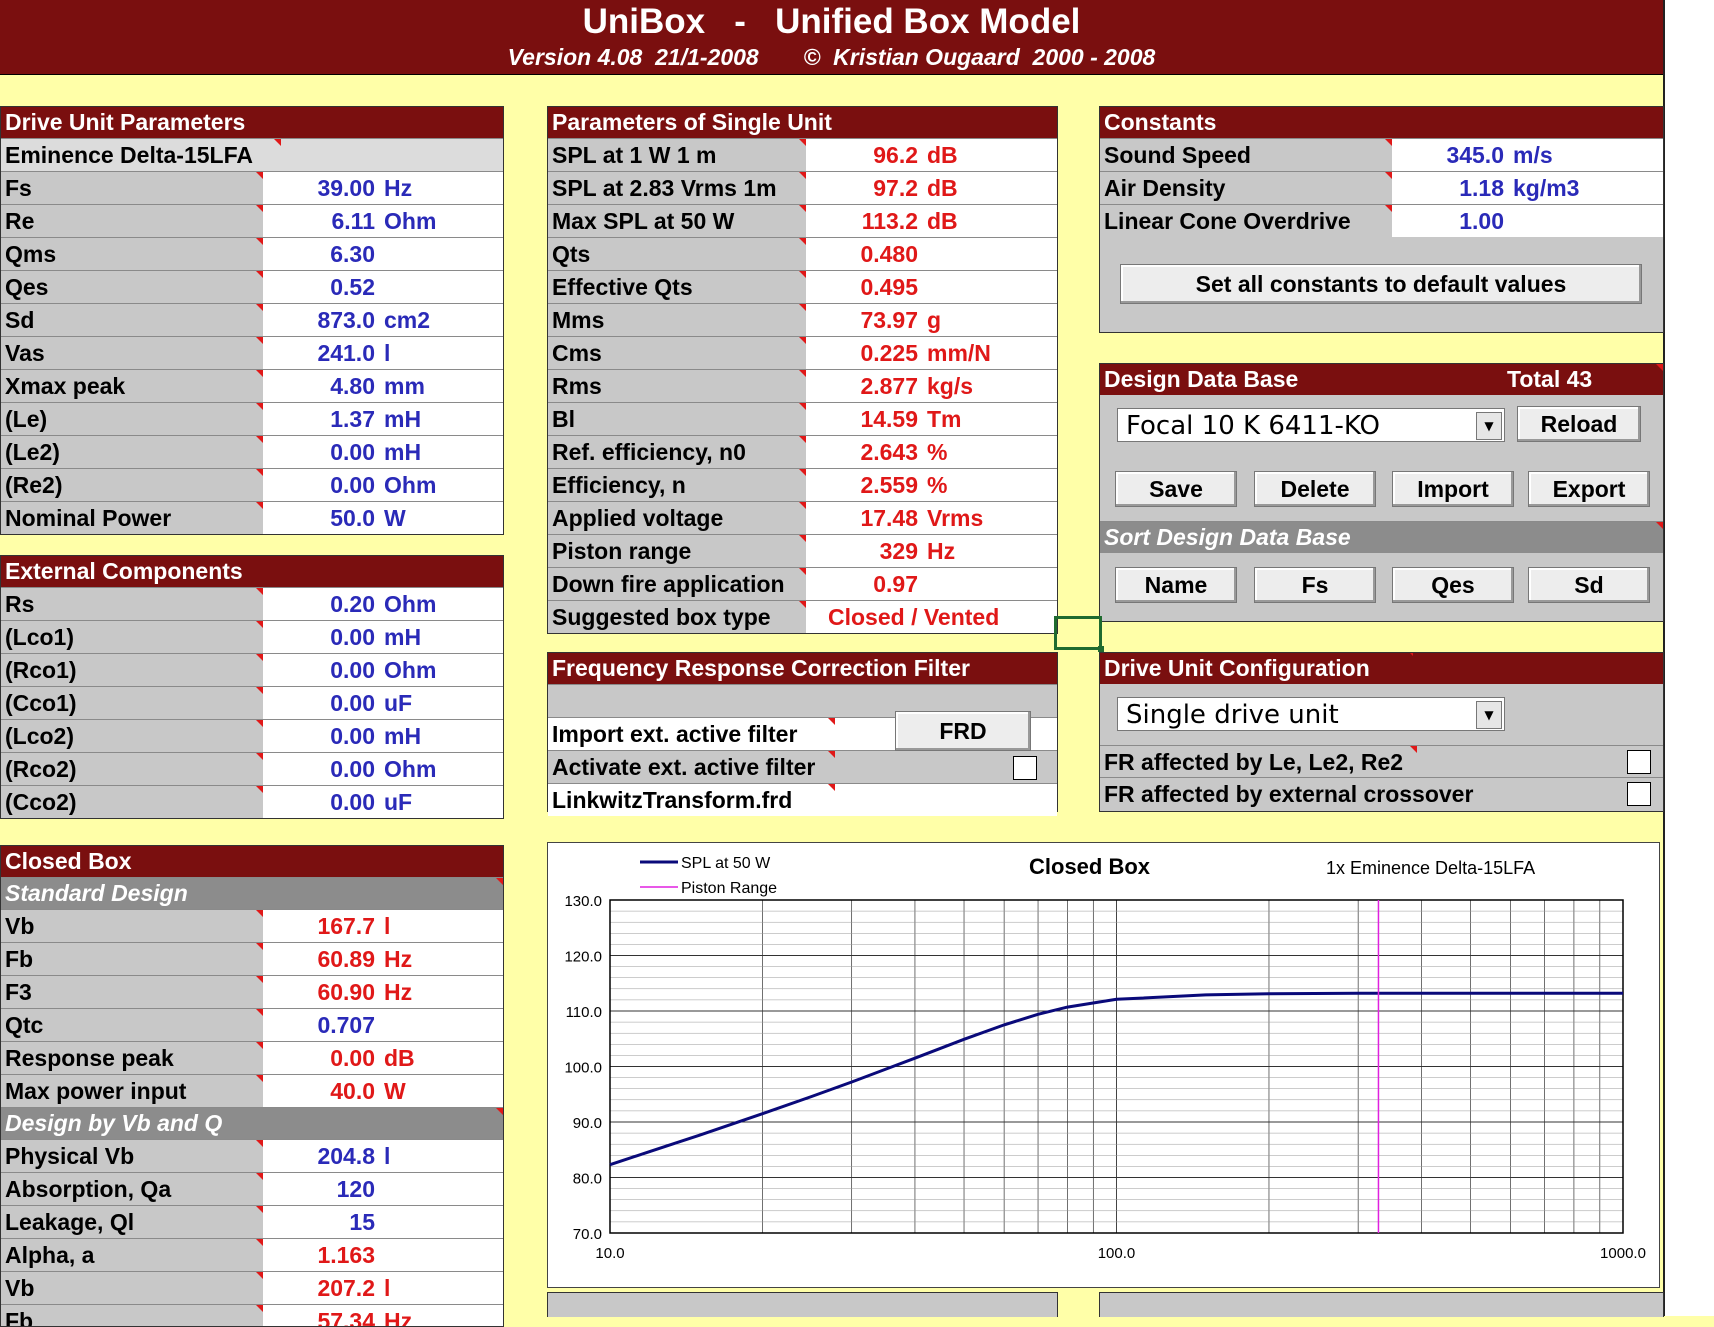 This screenshot has height=1327, width=1714. I want to click on single-unit-param-row: Down fire application 0.97, so click(802, 583).